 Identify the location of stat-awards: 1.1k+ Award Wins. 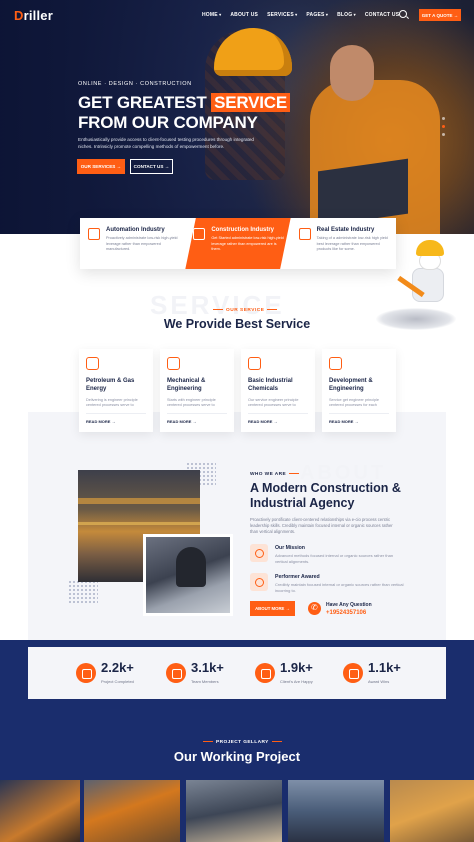
(383, 674).